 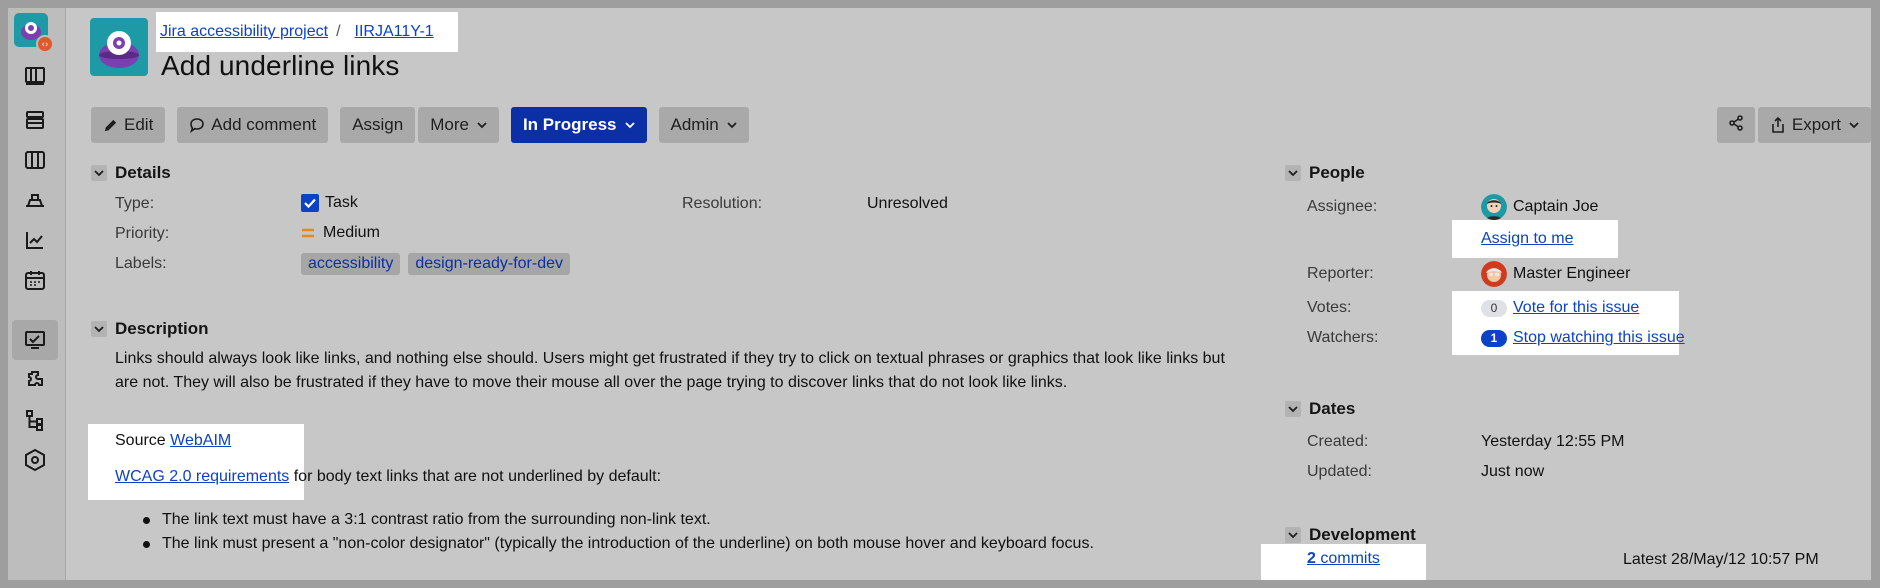 What do you see at coordinates (449, 124) in the screenshot?
I see `more-label: More` at bounding box center [449, 124].